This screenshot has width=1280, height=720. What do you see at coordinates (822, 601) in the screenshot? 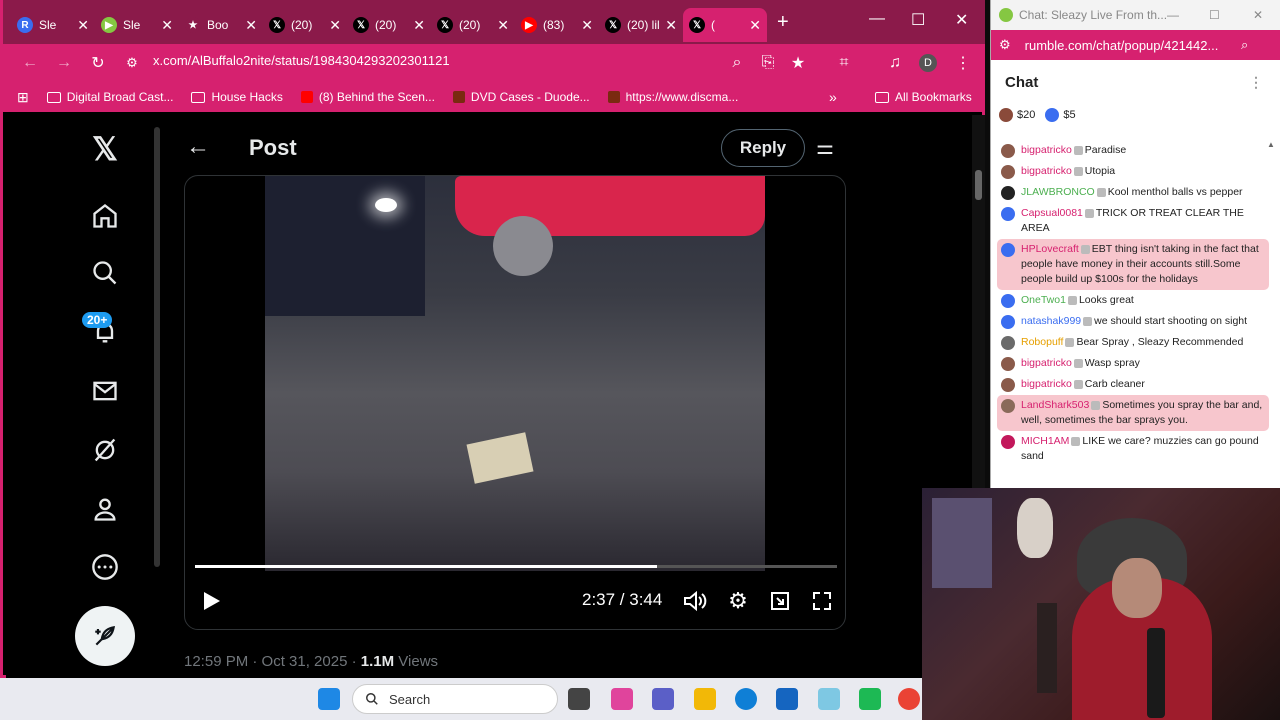
I see `fullscreen-icon` at bounding box center [822, 601].